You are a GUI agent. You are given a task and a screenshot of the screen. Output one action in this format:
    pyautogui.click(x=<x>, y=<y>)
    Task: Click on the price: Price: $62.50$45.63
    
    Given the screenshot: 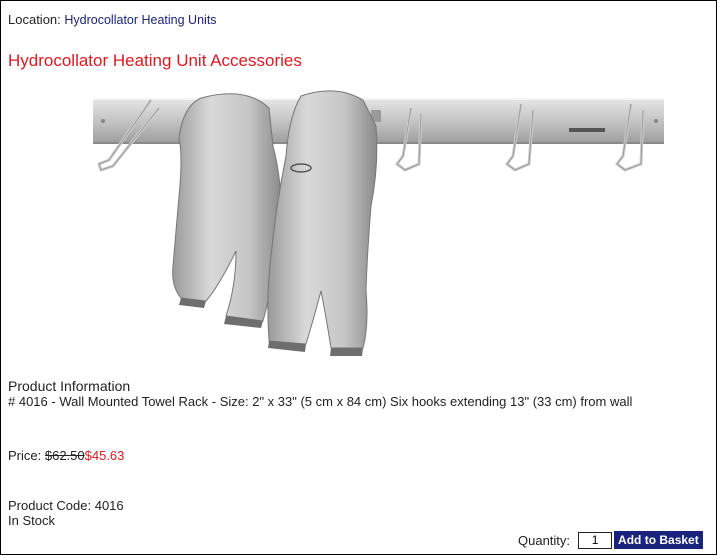 What is the action you would take?
    pyautogui.click(x=66, y=455)
    